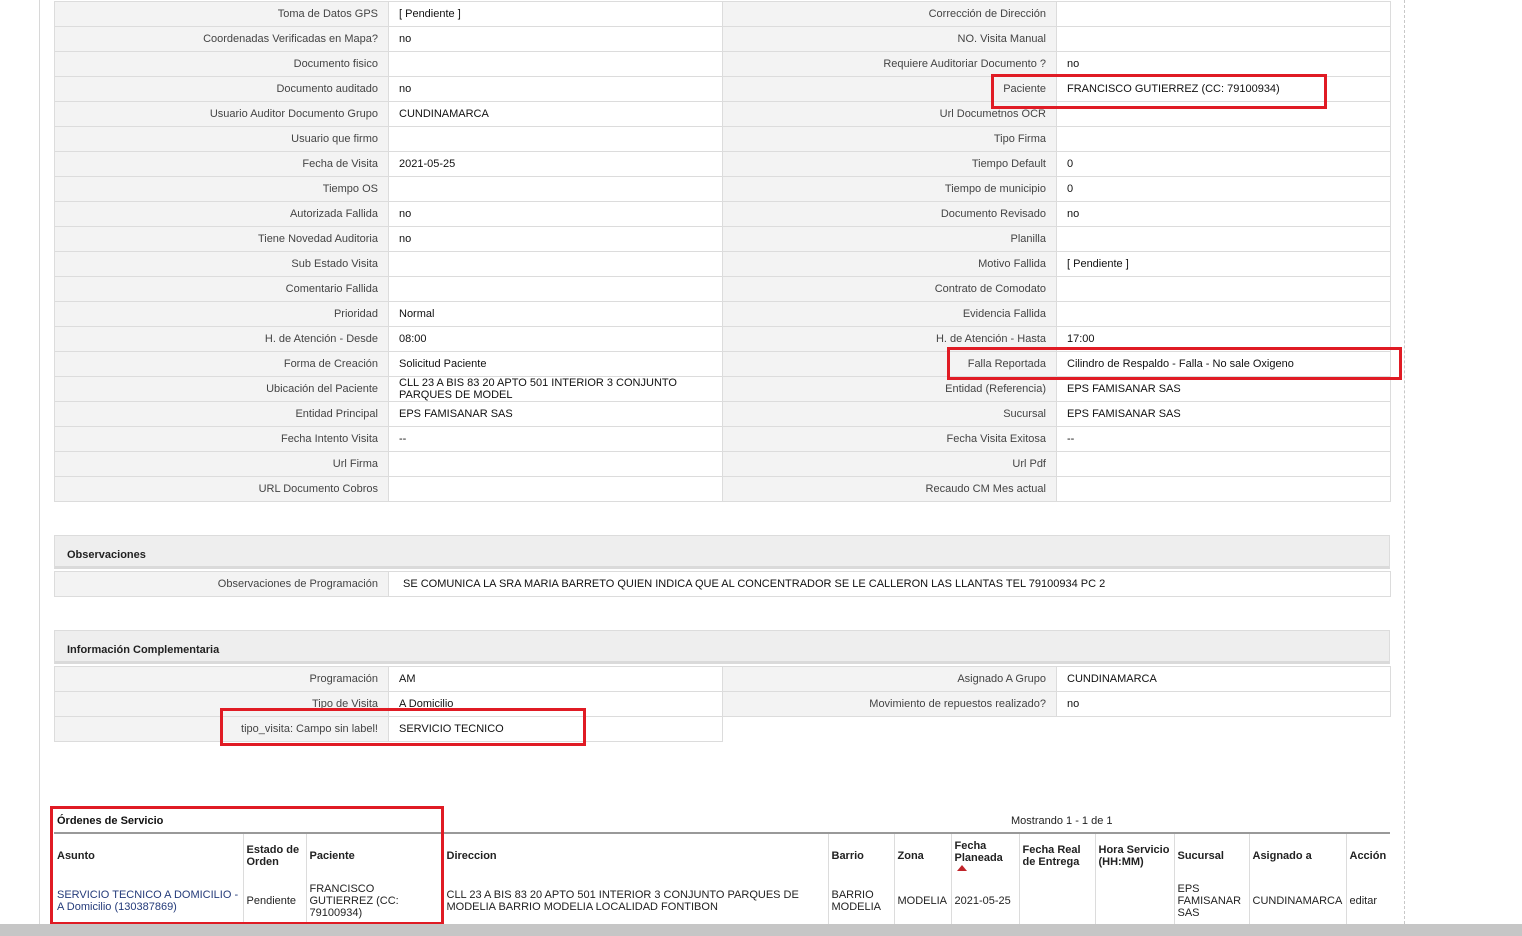  What do you see at coordinates (860, 854) in the screenshot?
I see `col-header-barrio: Barrio` at bounding box center [860, 854].